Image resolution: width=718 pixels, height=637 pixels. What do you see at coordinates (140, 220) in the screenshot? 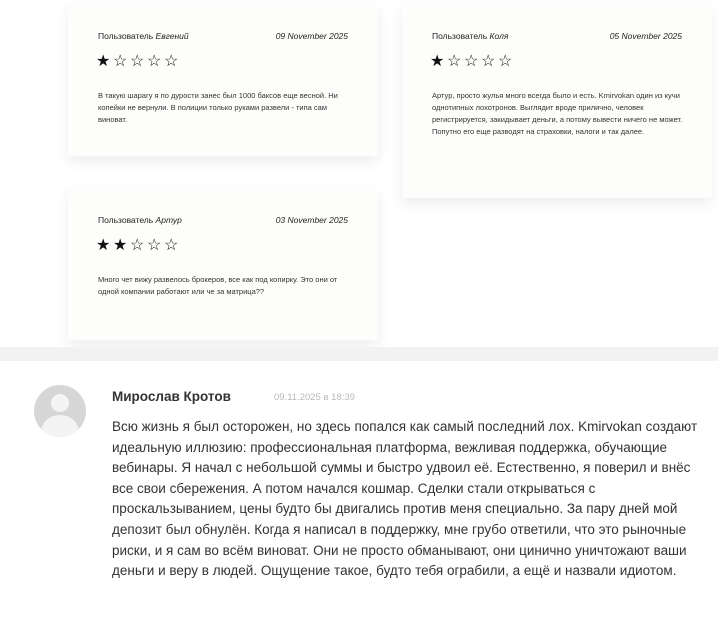
I see `review-user: Пользователь Артур` at bounding box center [140, 220].